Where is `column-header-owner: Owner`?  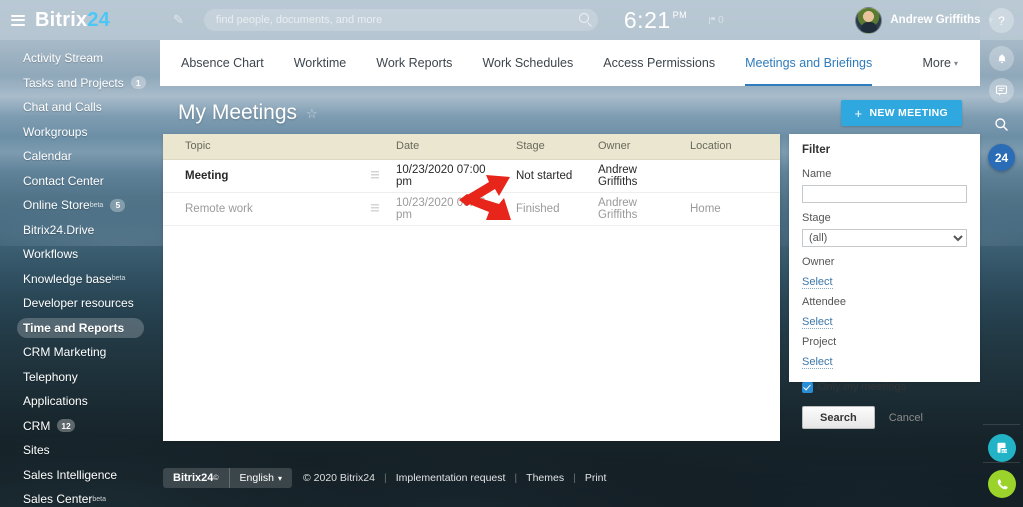
column-header-owner: Owner is located at coordinates (636, 147).